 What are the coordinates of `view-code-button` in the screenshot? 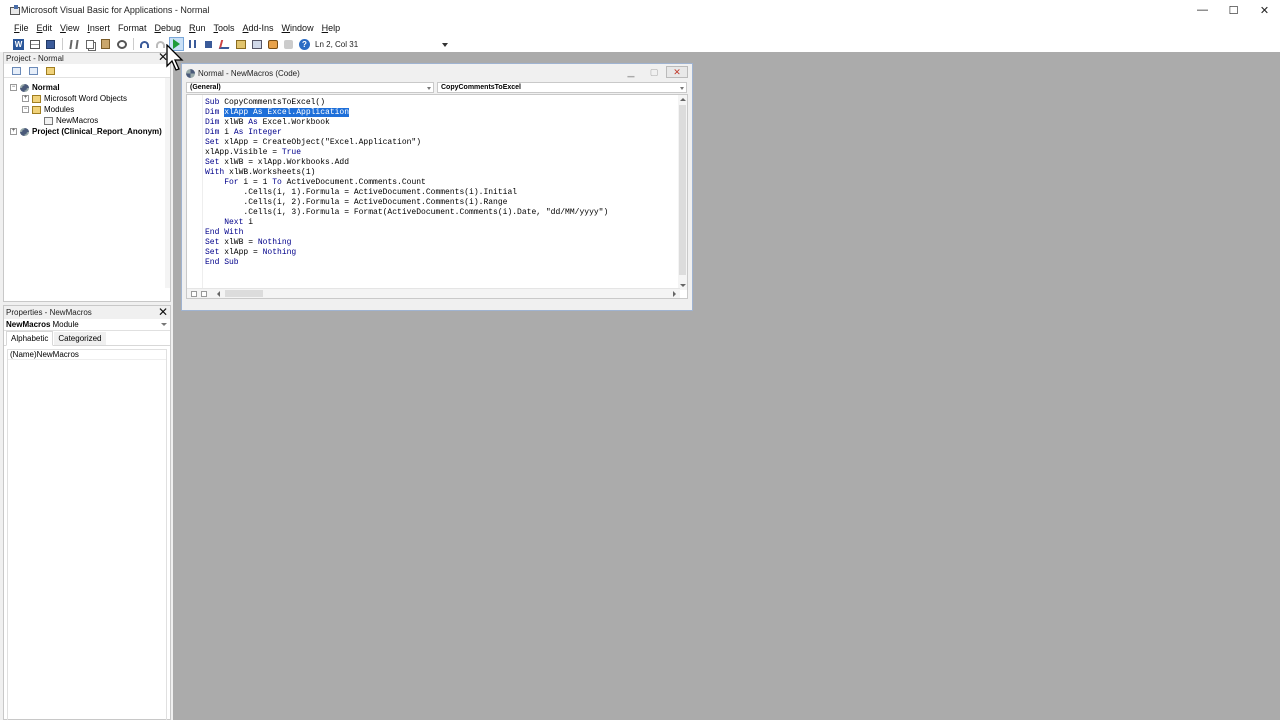 It's located at (16, 70).